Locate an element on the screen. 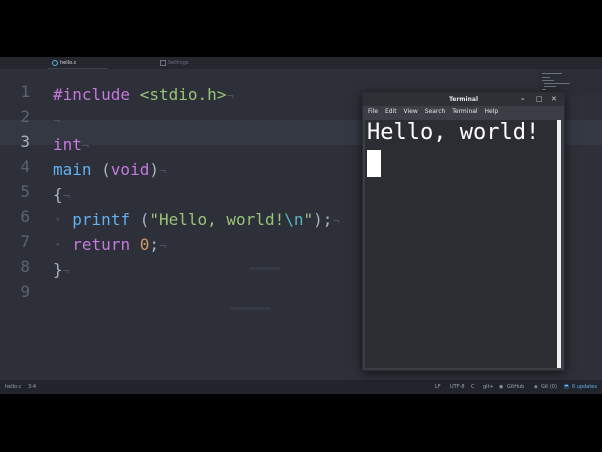  status-git-branch: git+ is located at coordinates (488, 387).